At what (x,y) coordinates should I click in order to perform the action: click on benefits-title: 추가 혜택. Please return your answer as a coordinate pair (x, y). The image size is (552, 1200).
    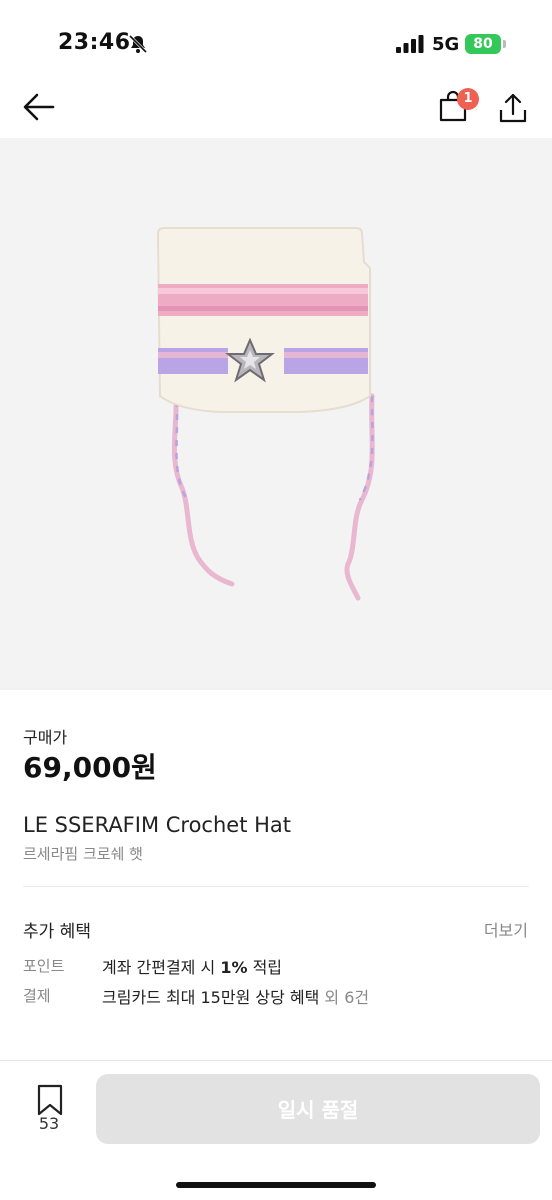
    Looking at the image, I should click on (57, 932).